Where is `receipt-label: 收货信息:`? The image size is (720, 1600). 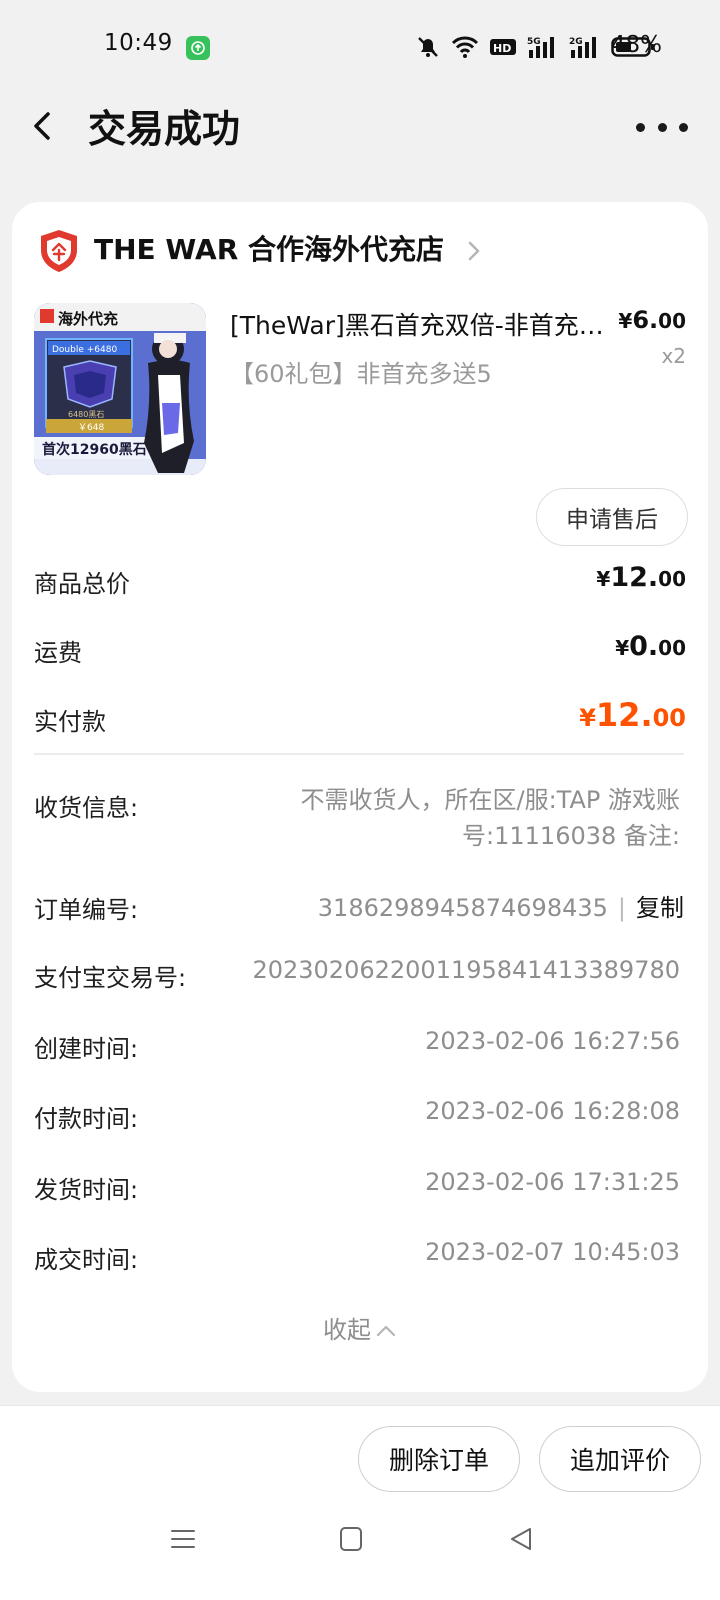 receipt-label: 收货信息: is located at coordinates (86, 808).